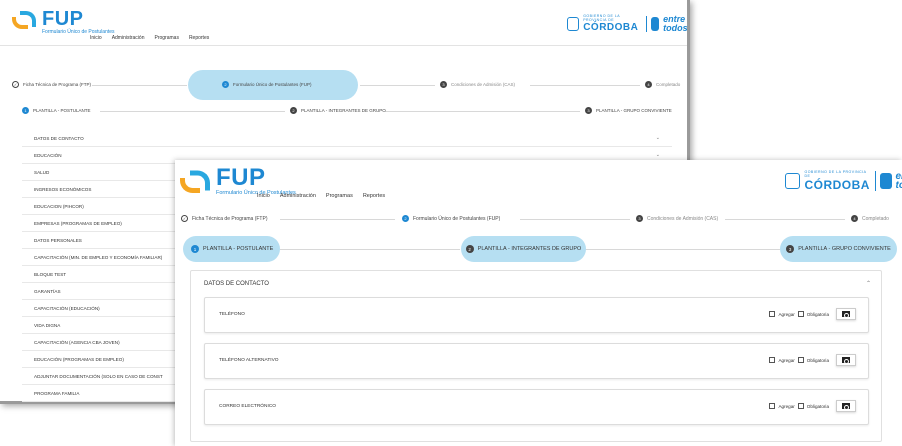  What do you see at coordinates (854, 218) in the screenshot?
I see `step-number: 4` at bounding box center [854, 218].